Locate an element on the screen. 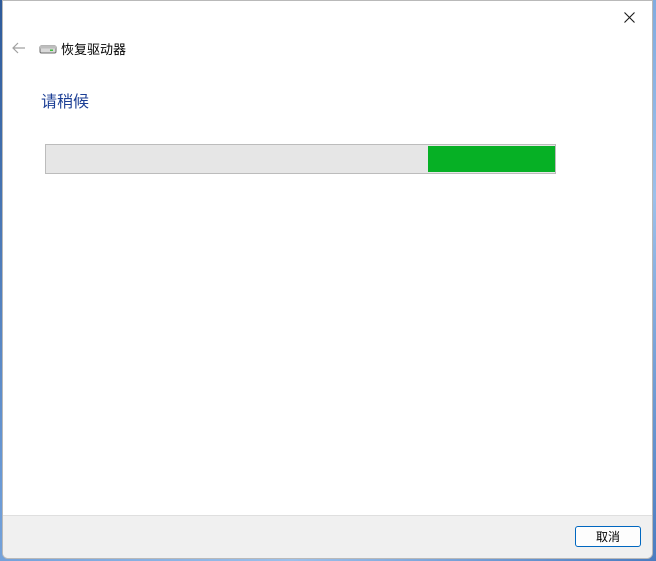  close-icon is located at coordinates (629, 17).